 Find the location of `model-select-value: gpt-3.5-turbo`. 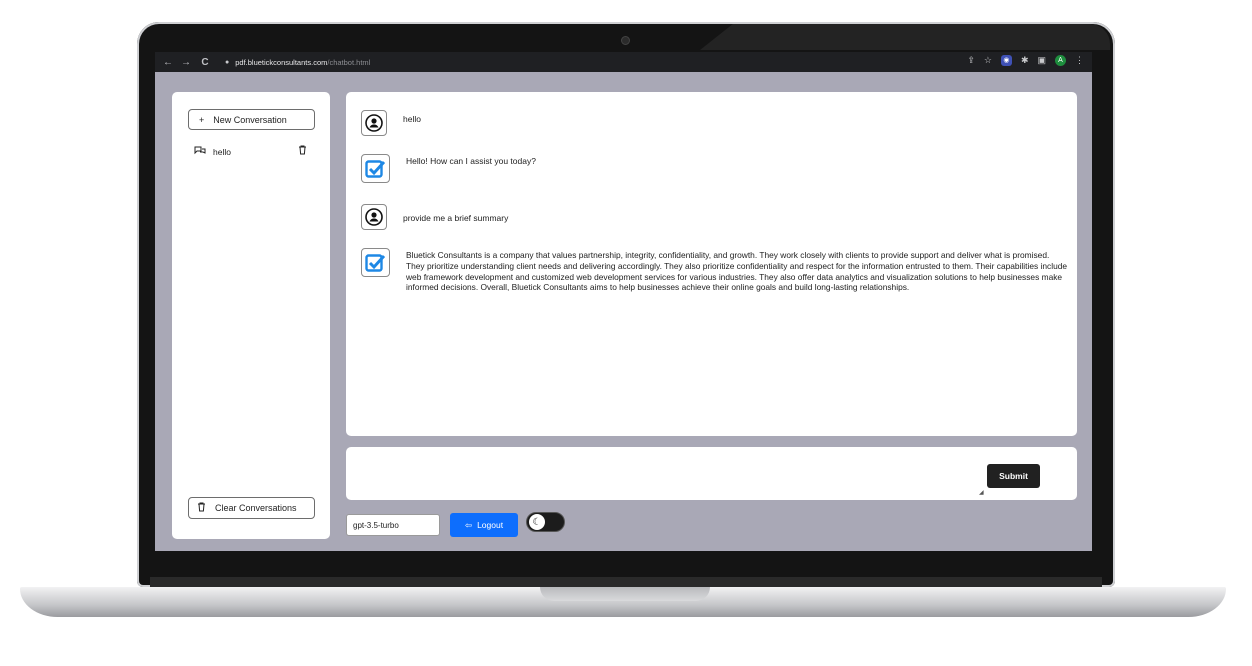

model-select-value: gpt-3.5-turbo is located at coordinates (376, 525).